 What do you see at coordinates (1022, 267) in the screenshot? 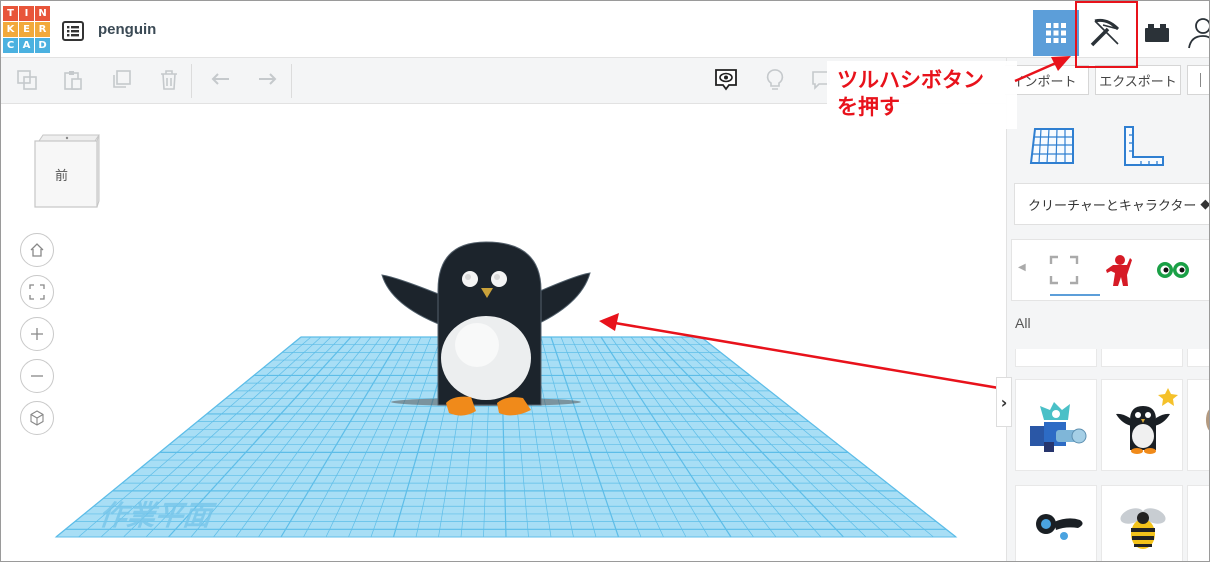
I see `scroll-left-icon: ◀` at bounding box center [1022, 267].